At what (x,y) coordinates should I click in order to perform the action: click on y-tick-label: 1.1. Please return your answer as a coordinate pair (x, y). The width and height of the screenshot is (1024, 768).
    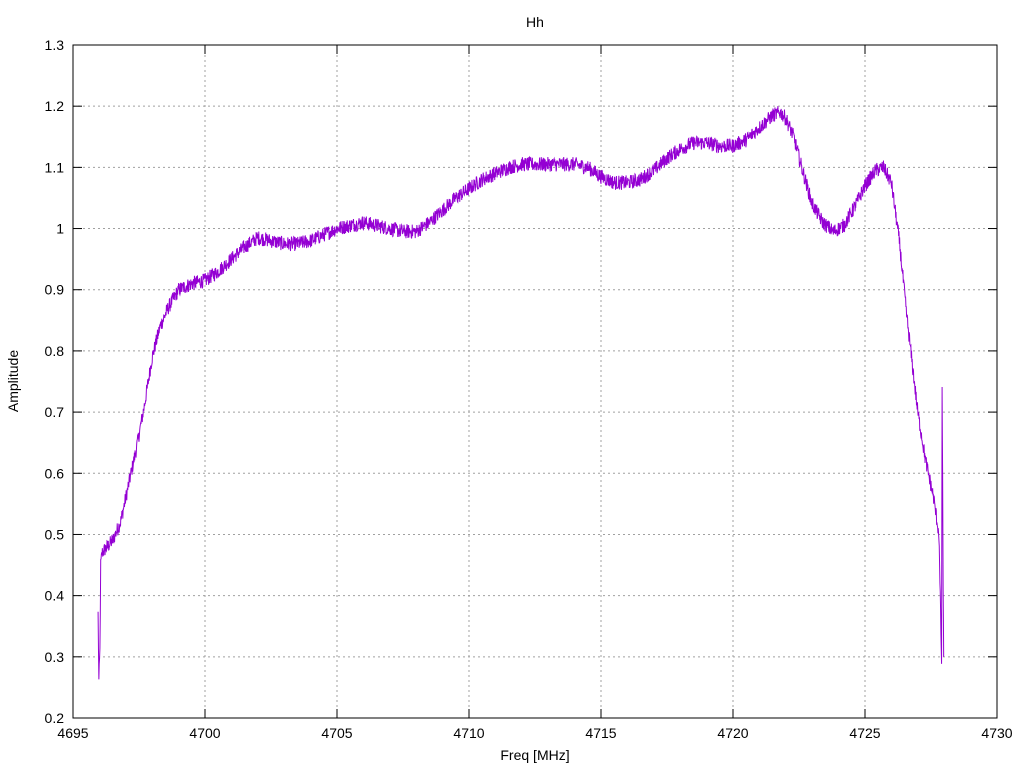
    Looking at the image, I should click on (55, 167).